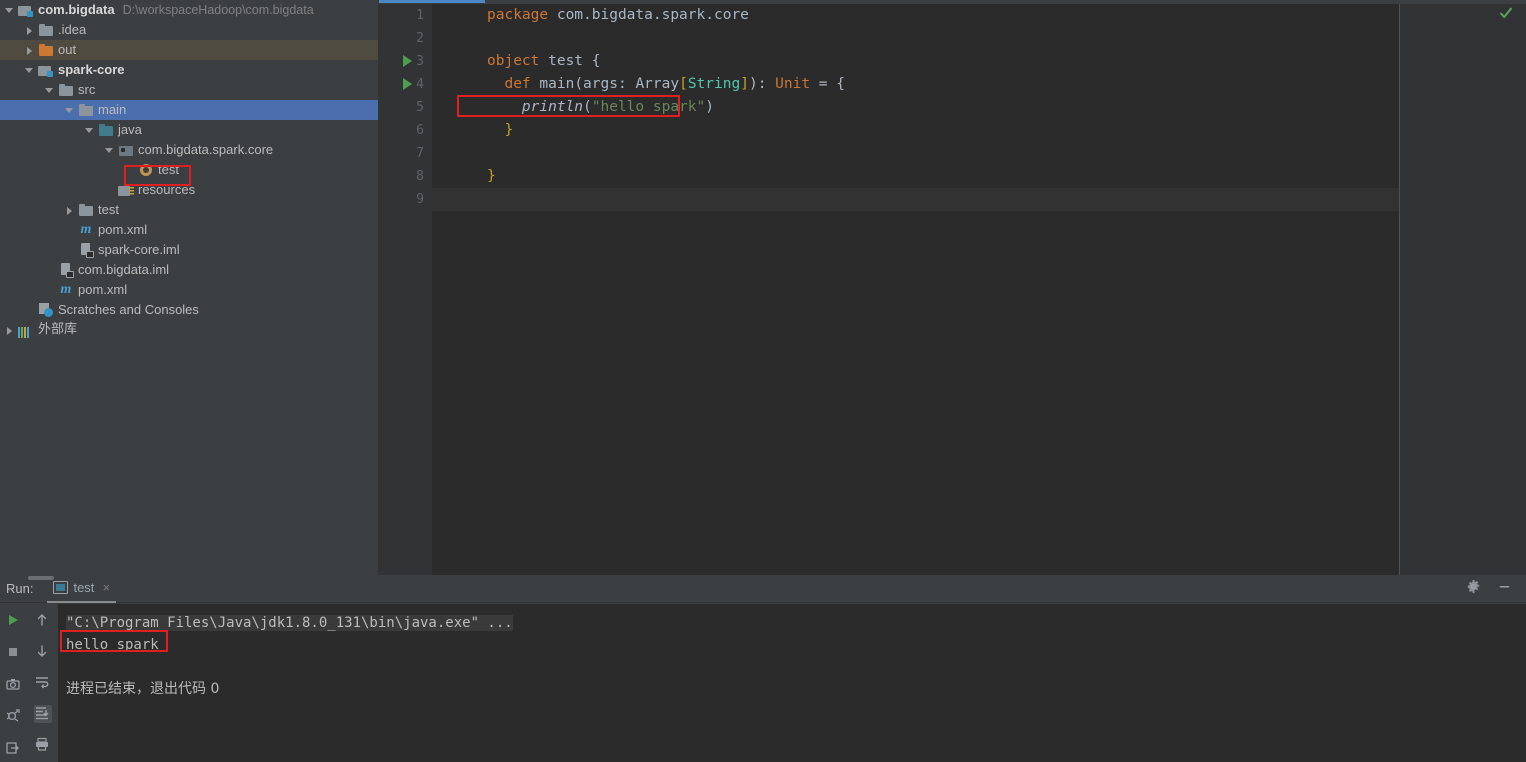  What do you see at coordinates (979, 61) in the screenshot?
I see `code-line: object test {` at bounding box center [979, 61].